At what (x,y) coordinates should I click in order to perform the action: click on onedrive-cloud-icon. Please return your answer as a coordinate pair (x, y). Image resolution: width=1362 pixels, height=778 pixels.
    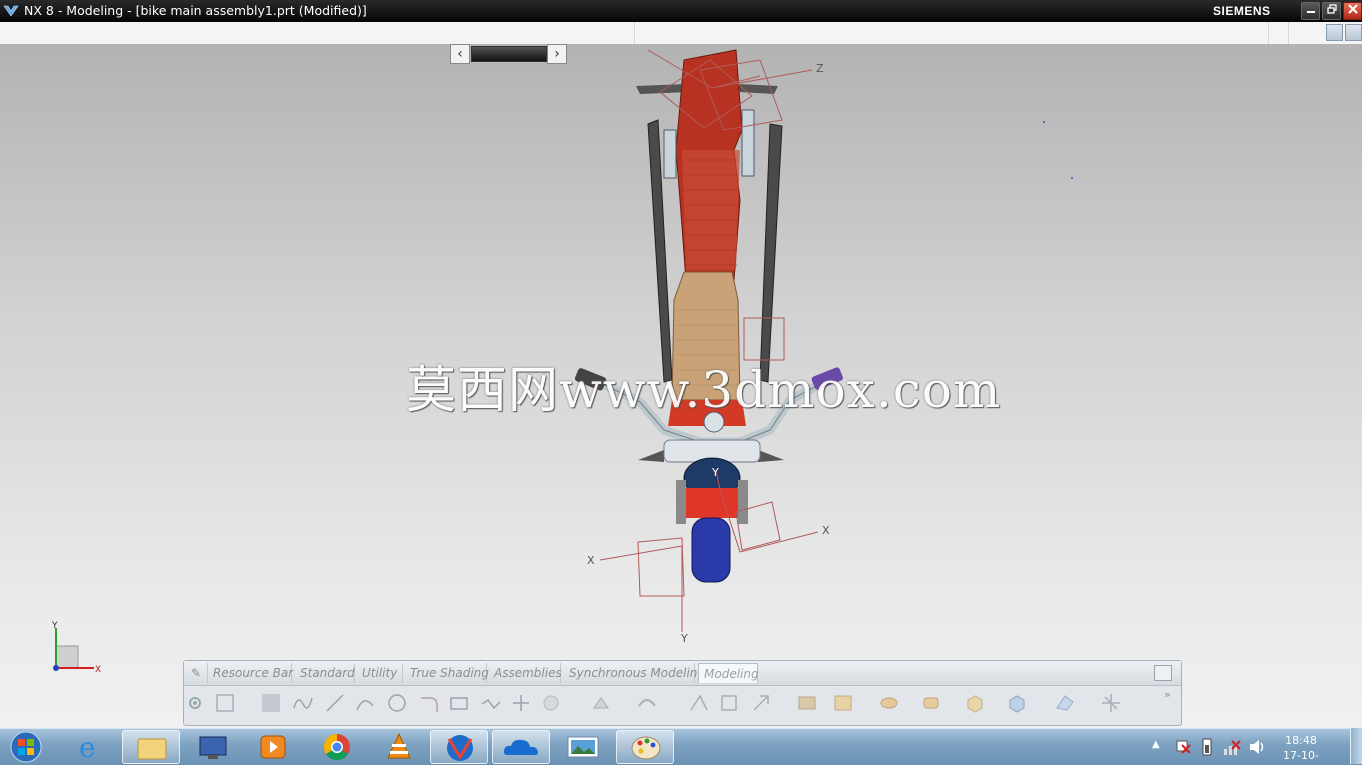
    Looking at the image, I should click on (520, 747).